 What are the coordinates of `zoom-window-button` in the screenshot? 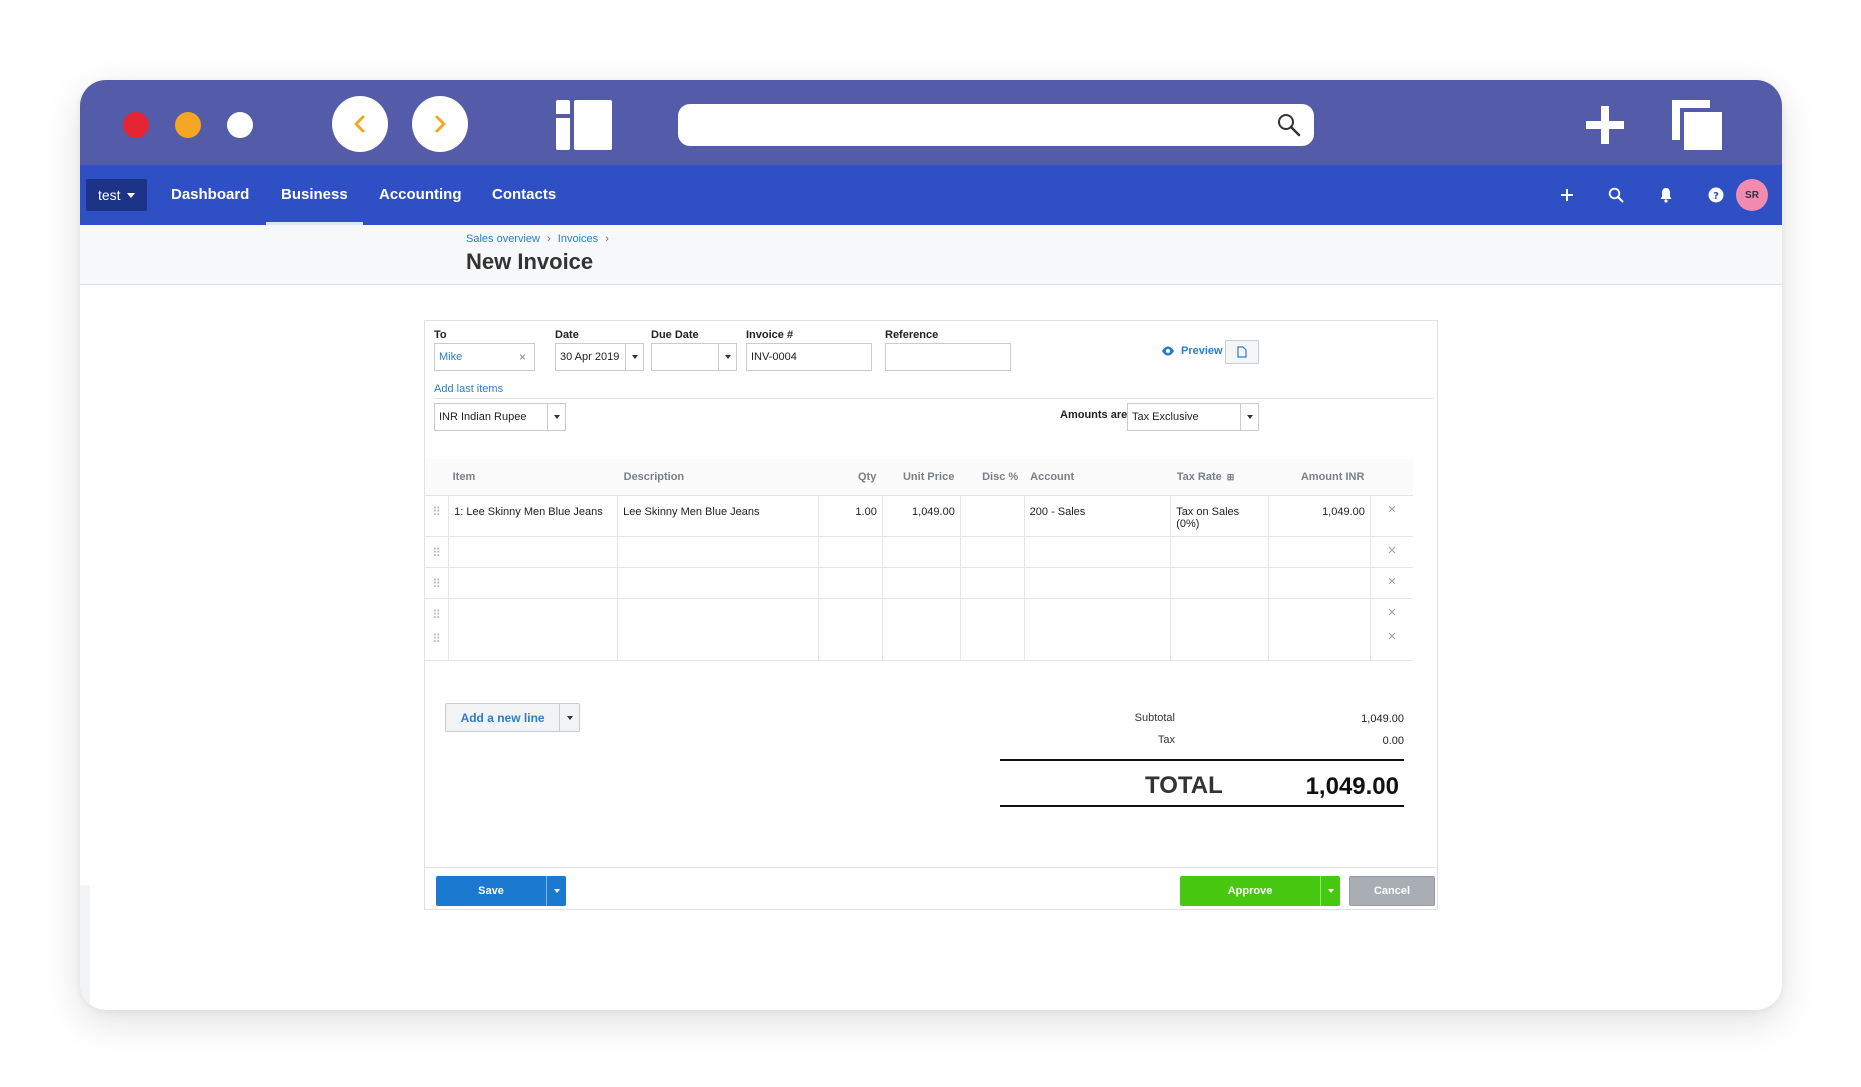 It's located at (240, 125).